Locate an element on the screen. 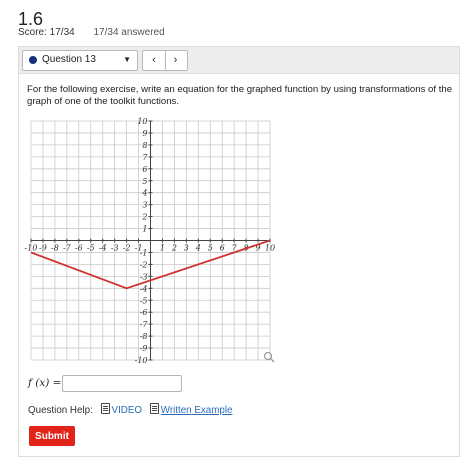  y-tick-label: -10 is located at coordinates (141, 360).